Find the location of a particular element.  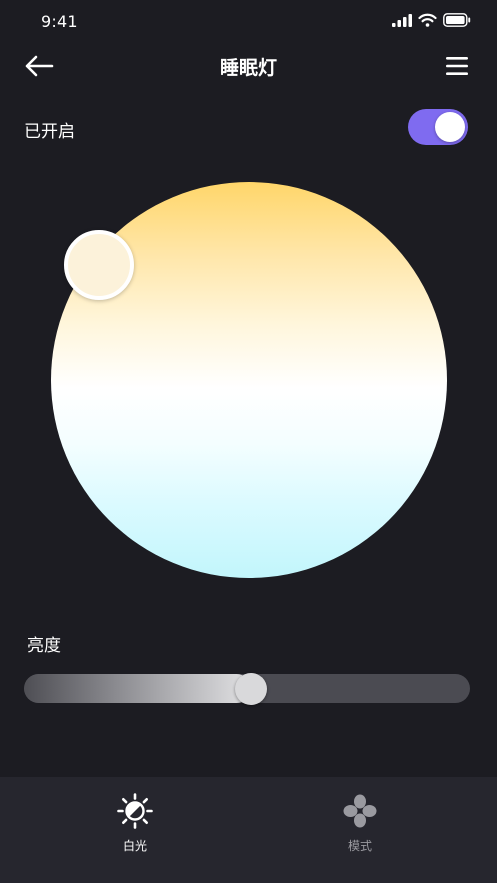

status-bar: 9:41 is located at coordinates (248, 22).